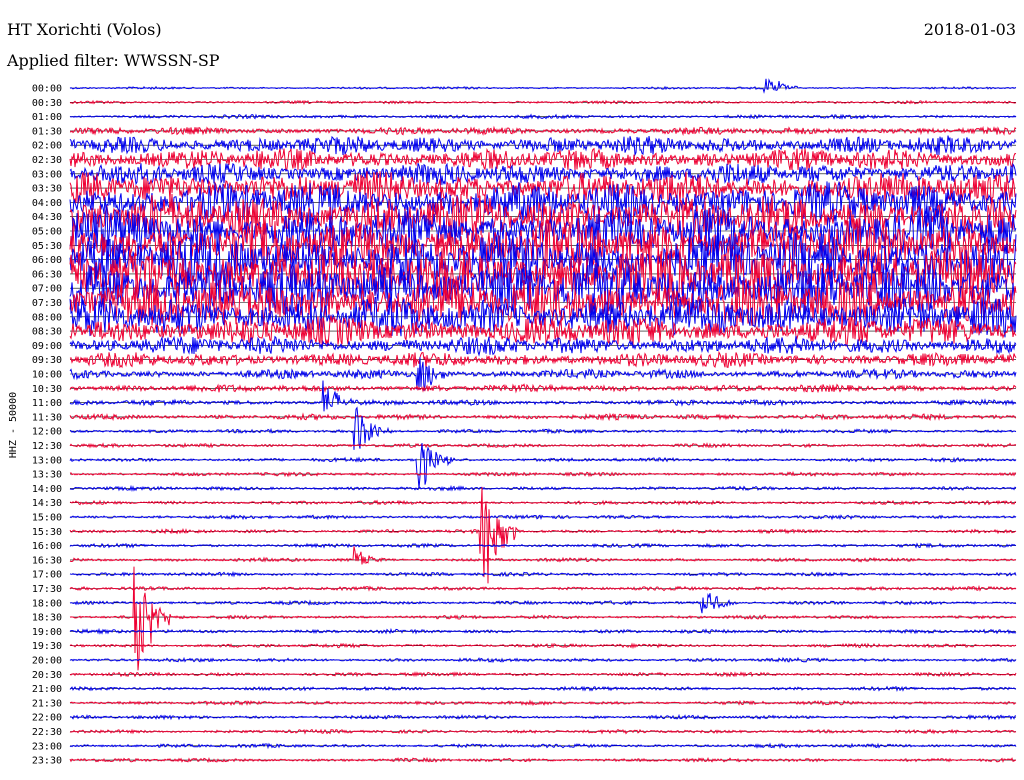  I want to click on time-tick-label: 08:00, so click(47, 317).